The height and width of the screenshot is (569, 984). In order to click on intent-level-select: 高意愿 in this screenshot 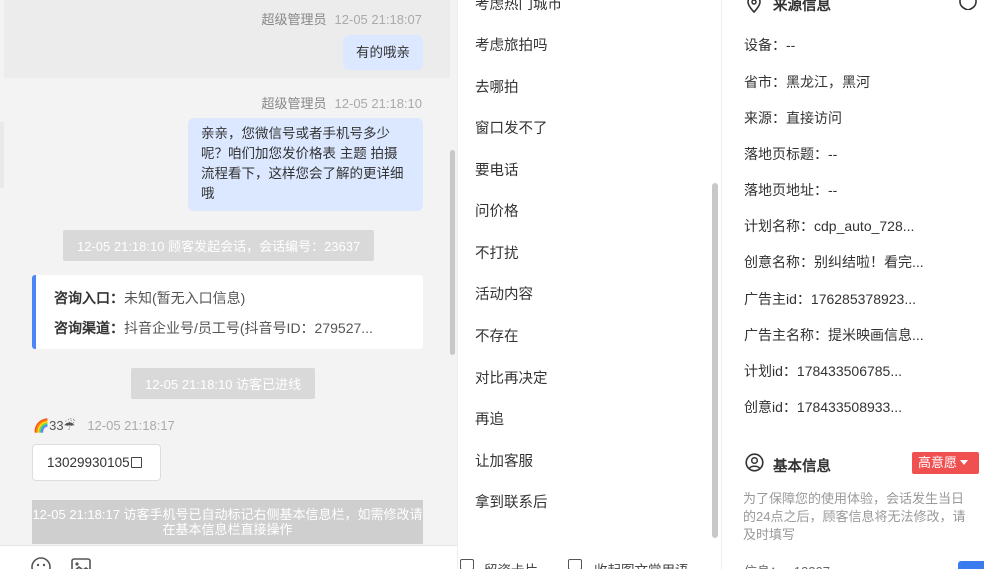, I will do `click(945, 463)`.